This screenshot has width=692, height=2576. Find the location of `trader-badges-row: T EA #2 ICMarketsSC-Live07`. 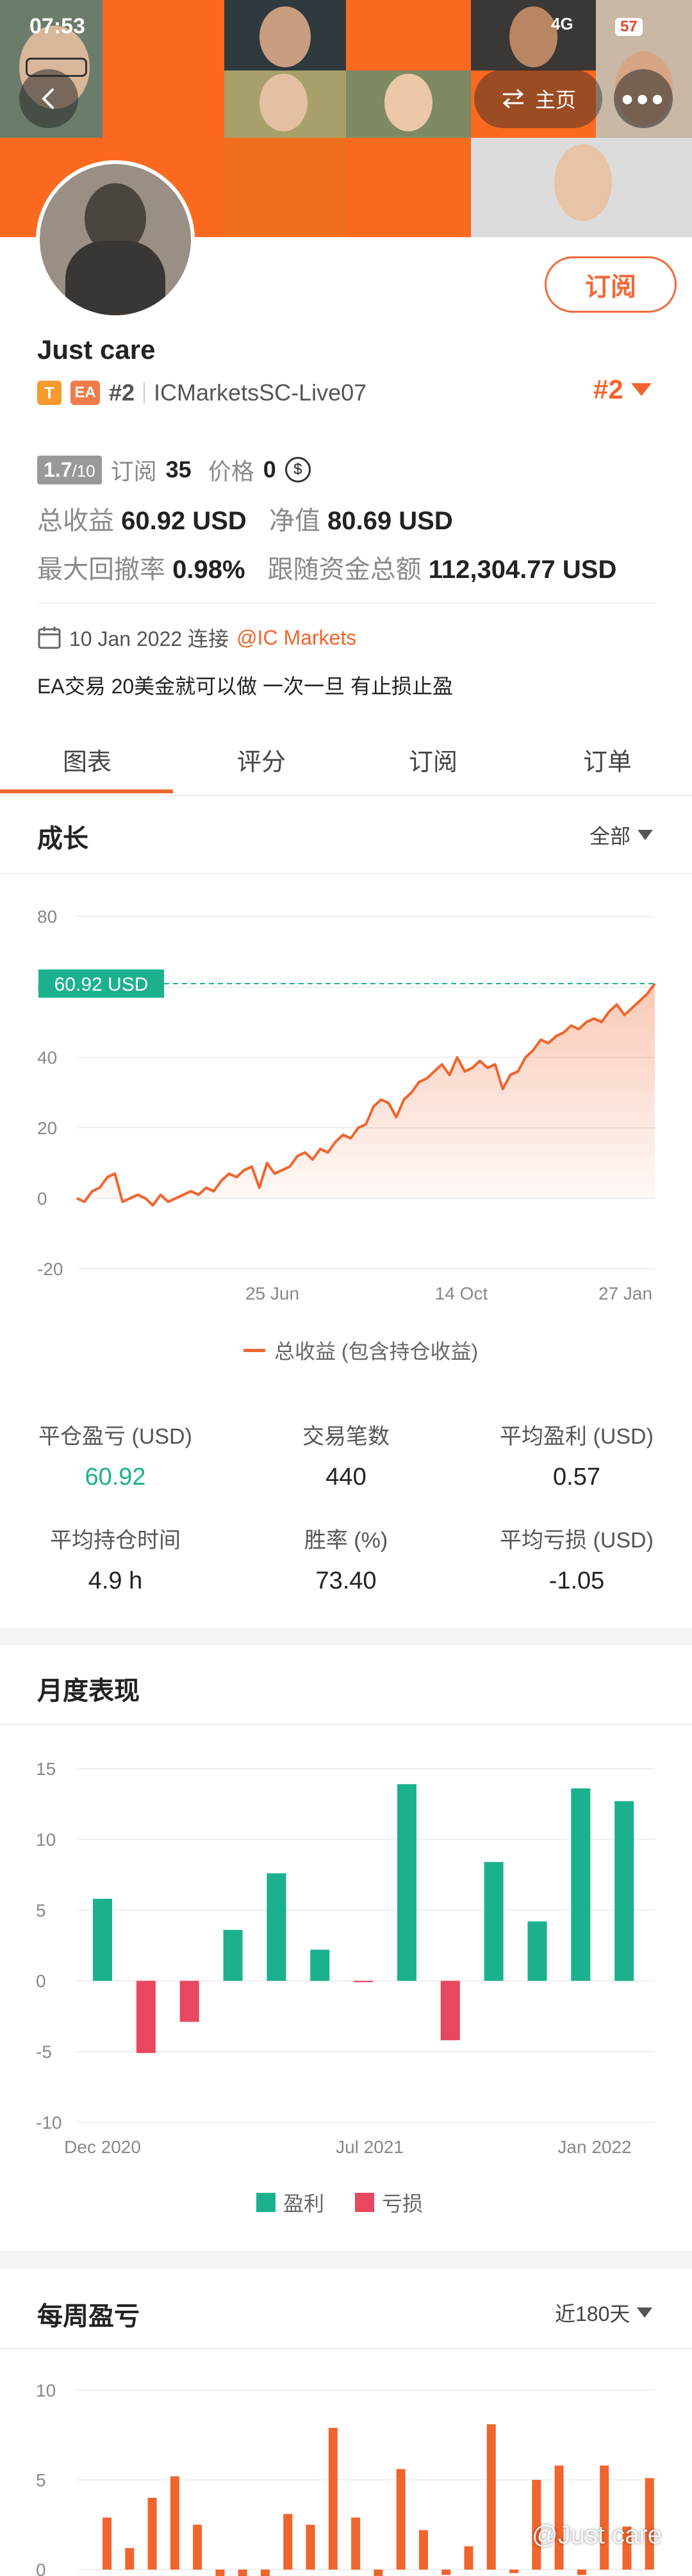

trader-badges-row: T EA #2 ICMarketsSC-Live07 is located at coordinates (202, 392).